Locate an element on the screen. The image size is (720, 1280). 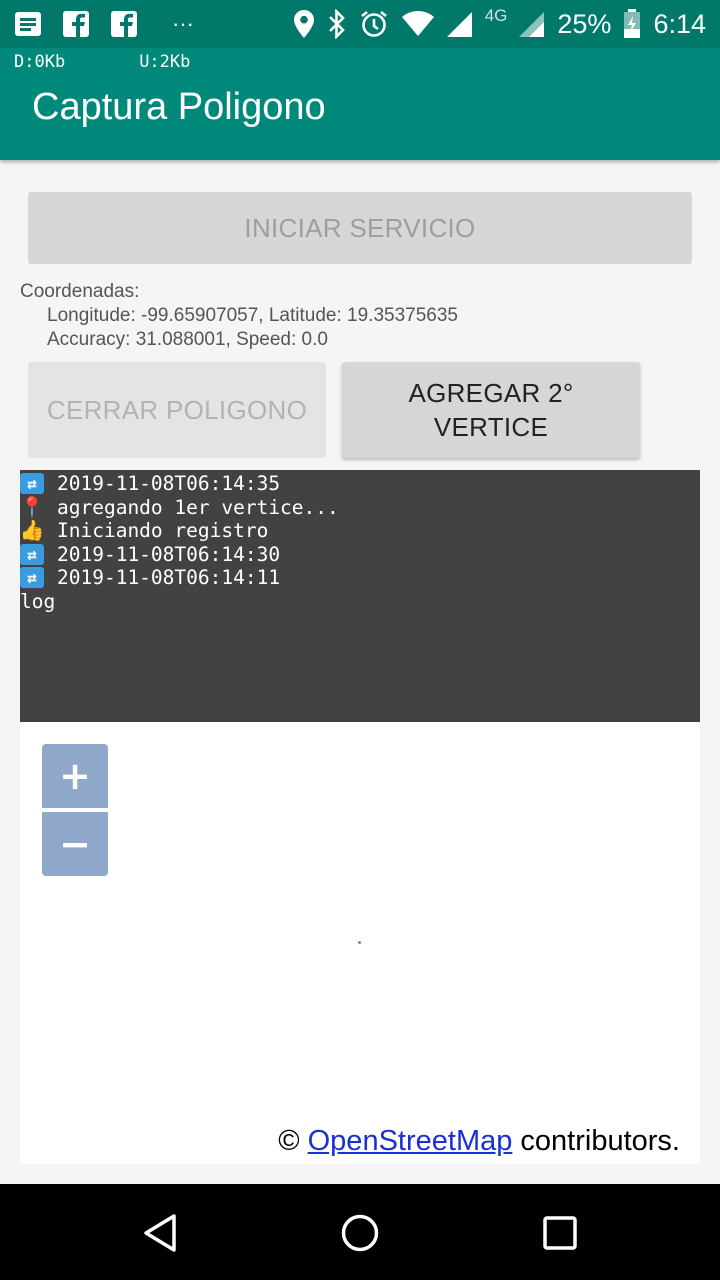
add-vertex-button: AGREGAR 2° VERTICE is located at coordinates (491, 410).